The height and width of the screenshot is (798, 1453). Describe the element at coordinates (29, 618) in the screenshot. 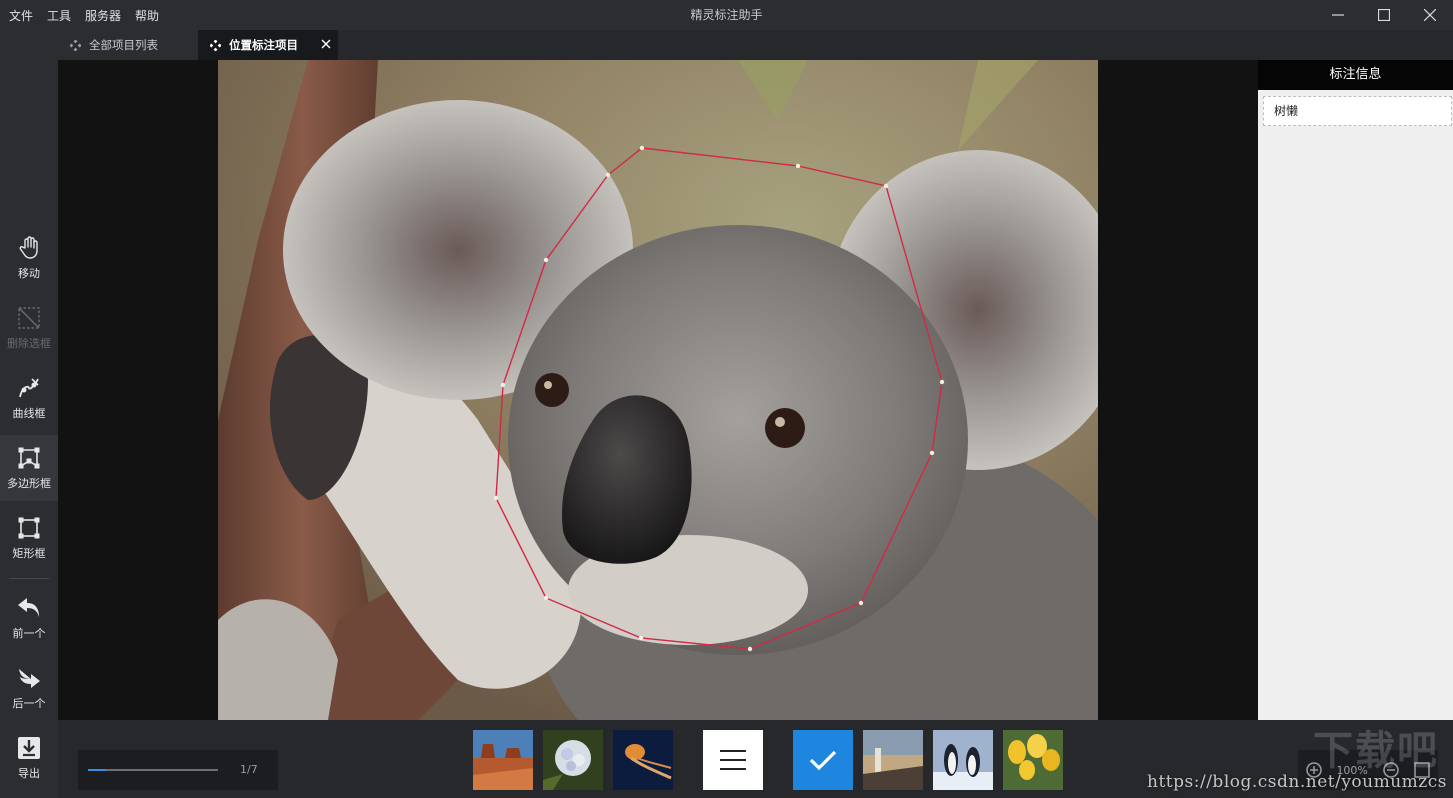

I see `prev-button: 前一个` at that location.